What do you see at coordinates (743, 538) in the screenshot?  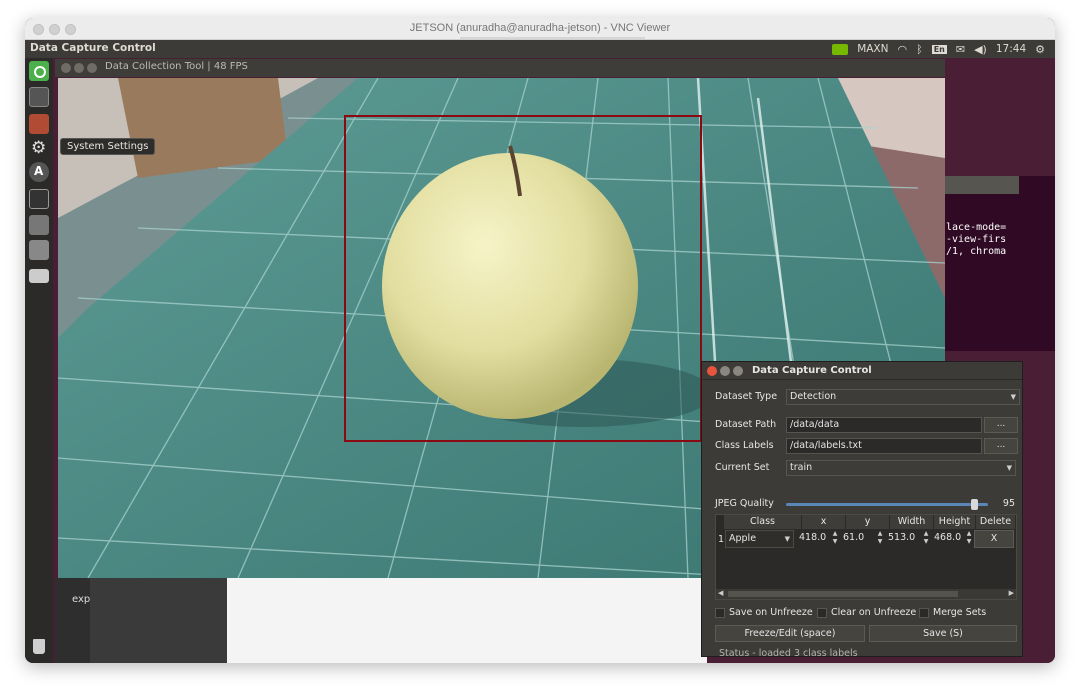 I see `class-value: Apple` at bounding box center [743, 538].